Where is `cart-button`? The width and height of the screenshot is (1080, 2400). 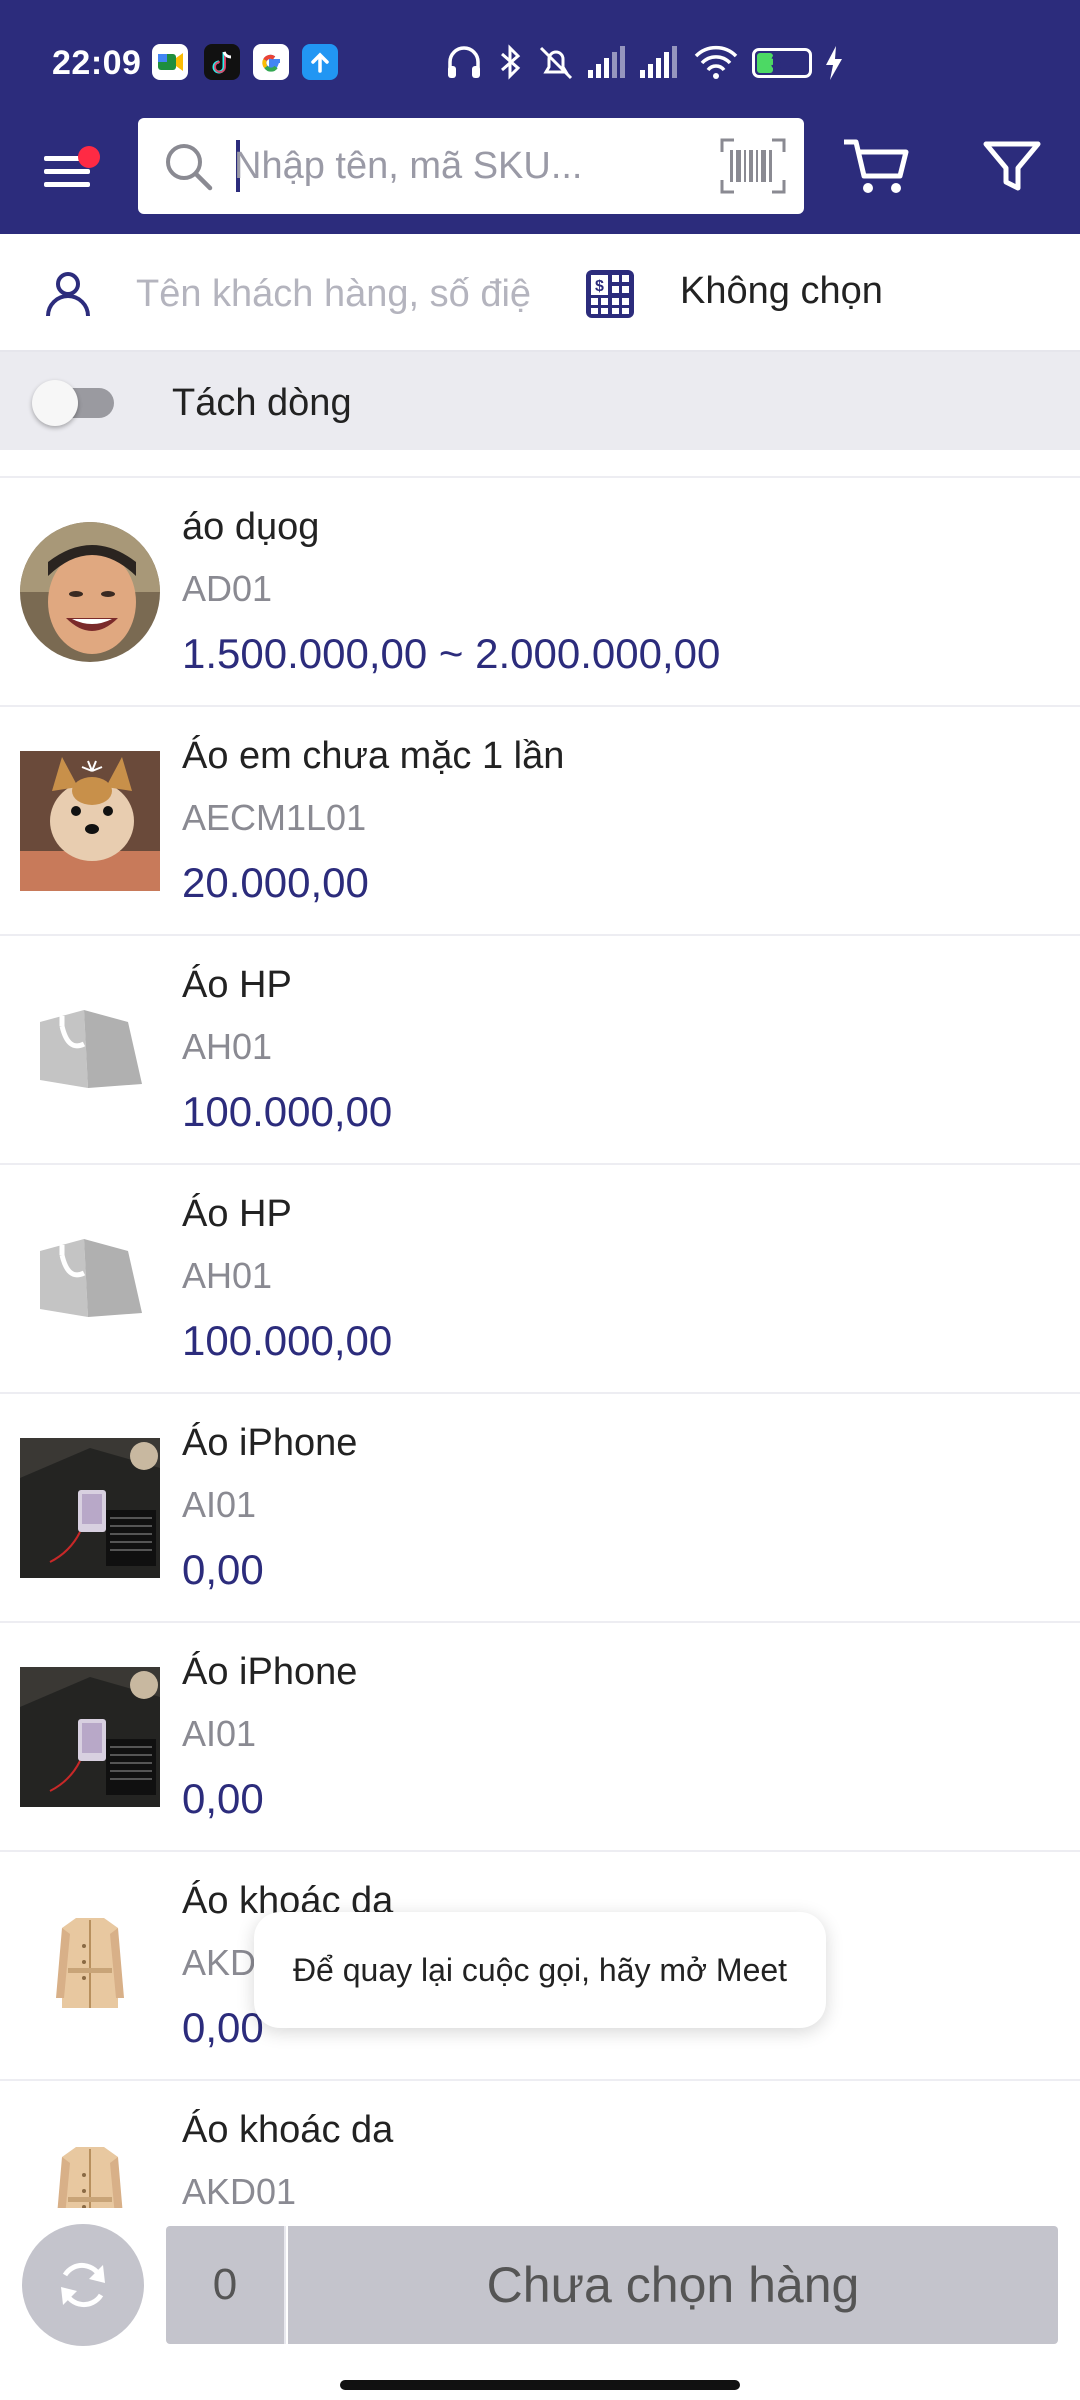
cart-button is located at coordinates (876, 166).